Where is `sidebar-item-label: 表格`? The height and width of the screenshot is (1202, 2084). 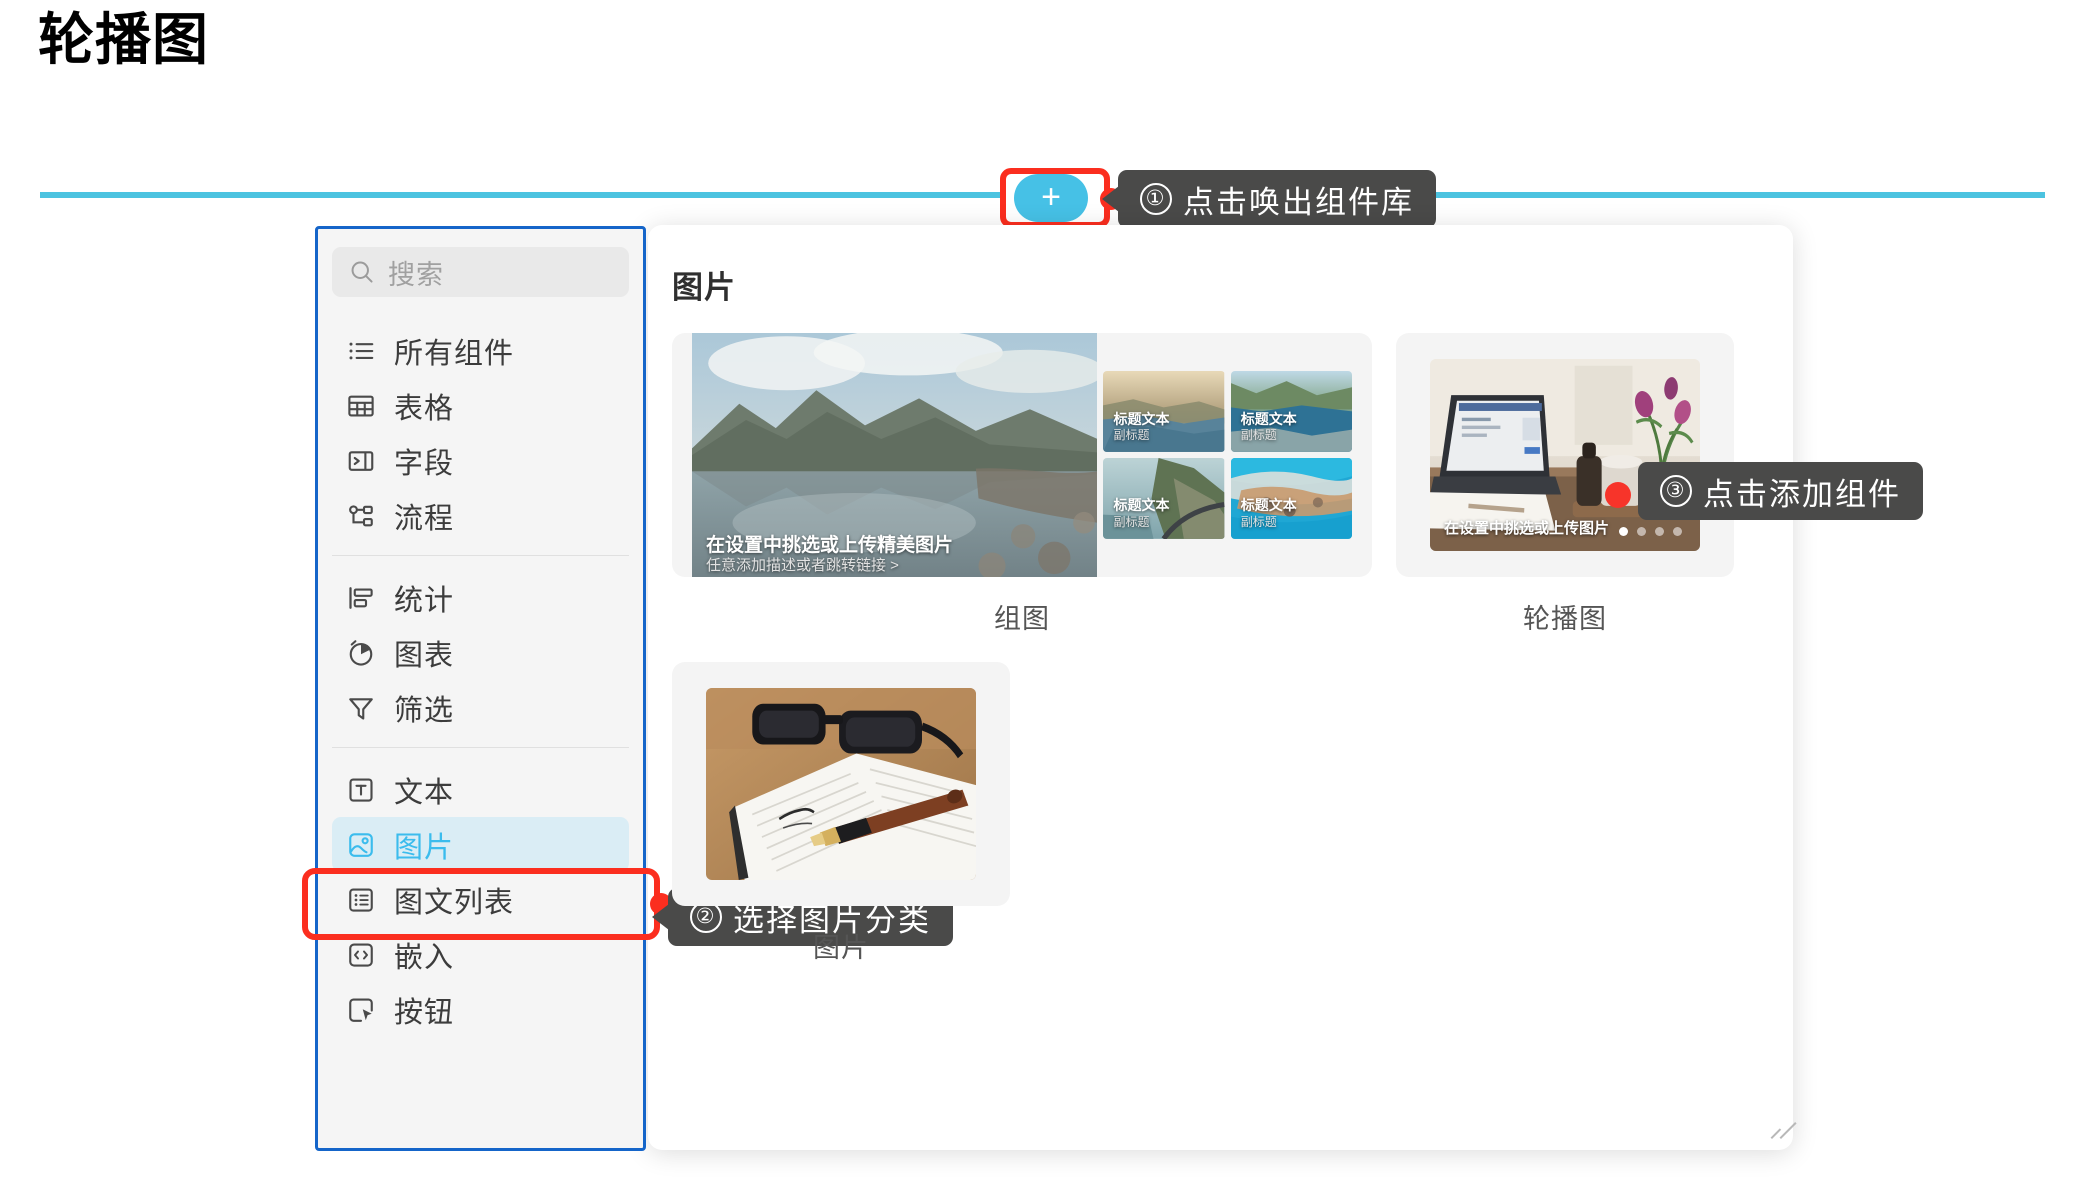
sidebar-item-label: 表格 is located at coordinates (424, 408).